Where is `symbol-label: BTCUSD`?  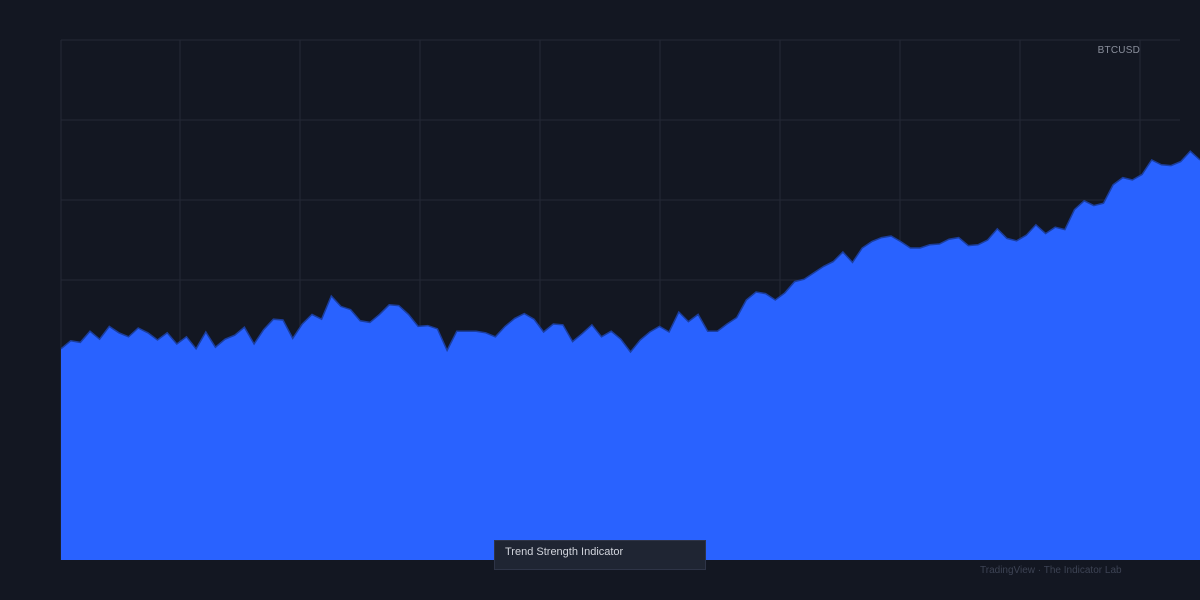 symbol-label: BTCUSD is located at coordinates (1118, 50).